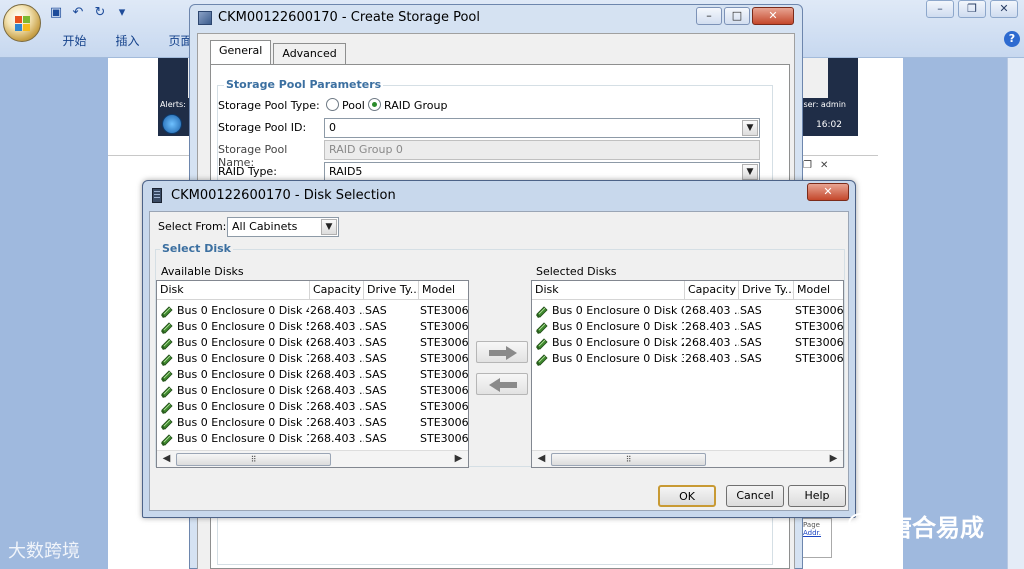 Image resolution: width=1024 pixels, height=569 pixels. Describe the element at coordinates (502, 352) in the screenshot. I see `add-disk-button` at that location.